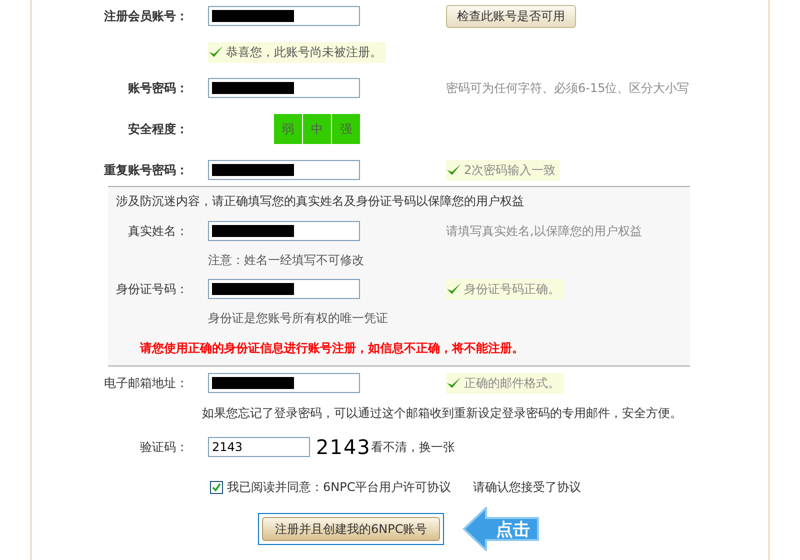 The image size is (800, 560). What do you see at coordinates (163, 447) in the screenshot?
I see `field-label: 验证码：` at bounding box center [163, 447].